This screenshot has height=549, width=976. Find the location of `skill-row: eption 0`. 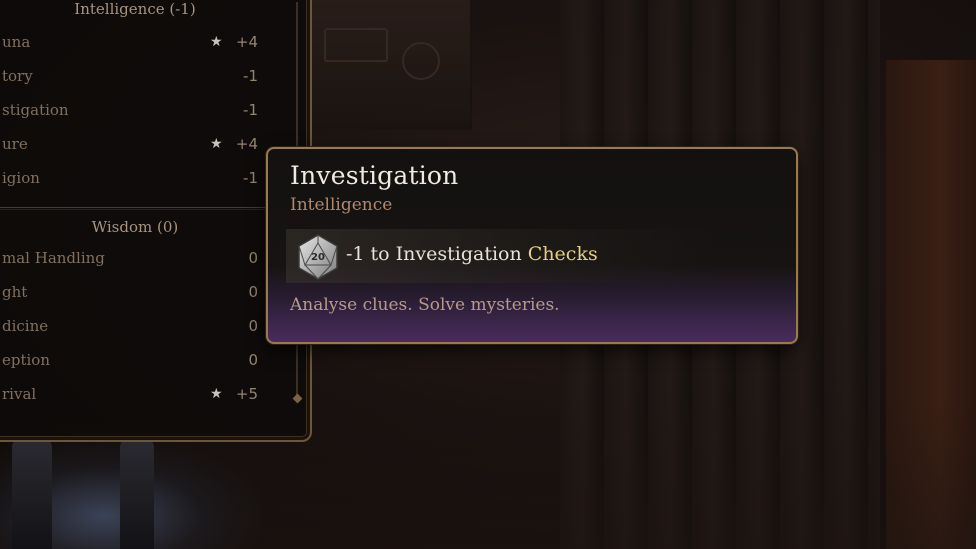

skill-row: eption 0 is located at coordinates (140, 363).